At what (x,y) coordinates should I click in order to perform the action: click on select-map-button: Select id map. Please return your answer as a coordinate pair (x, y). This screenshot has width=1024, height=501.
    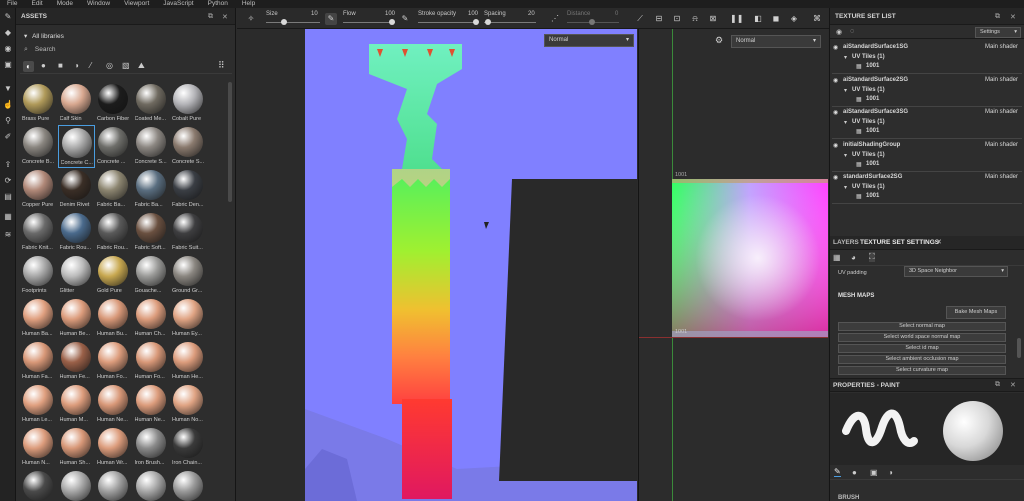
    Looking at the image, I should click on (922, 348).